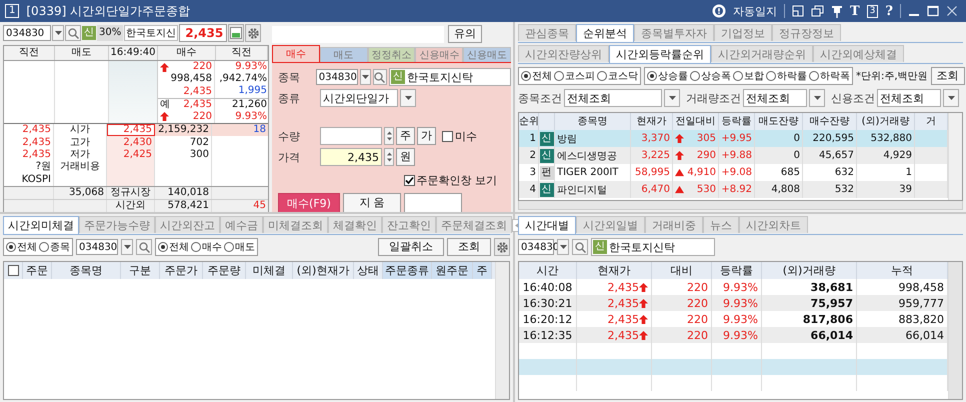 This screenshot has width=966, height=402. I want to click on max-quantity-button: 가, so click(426, 136).